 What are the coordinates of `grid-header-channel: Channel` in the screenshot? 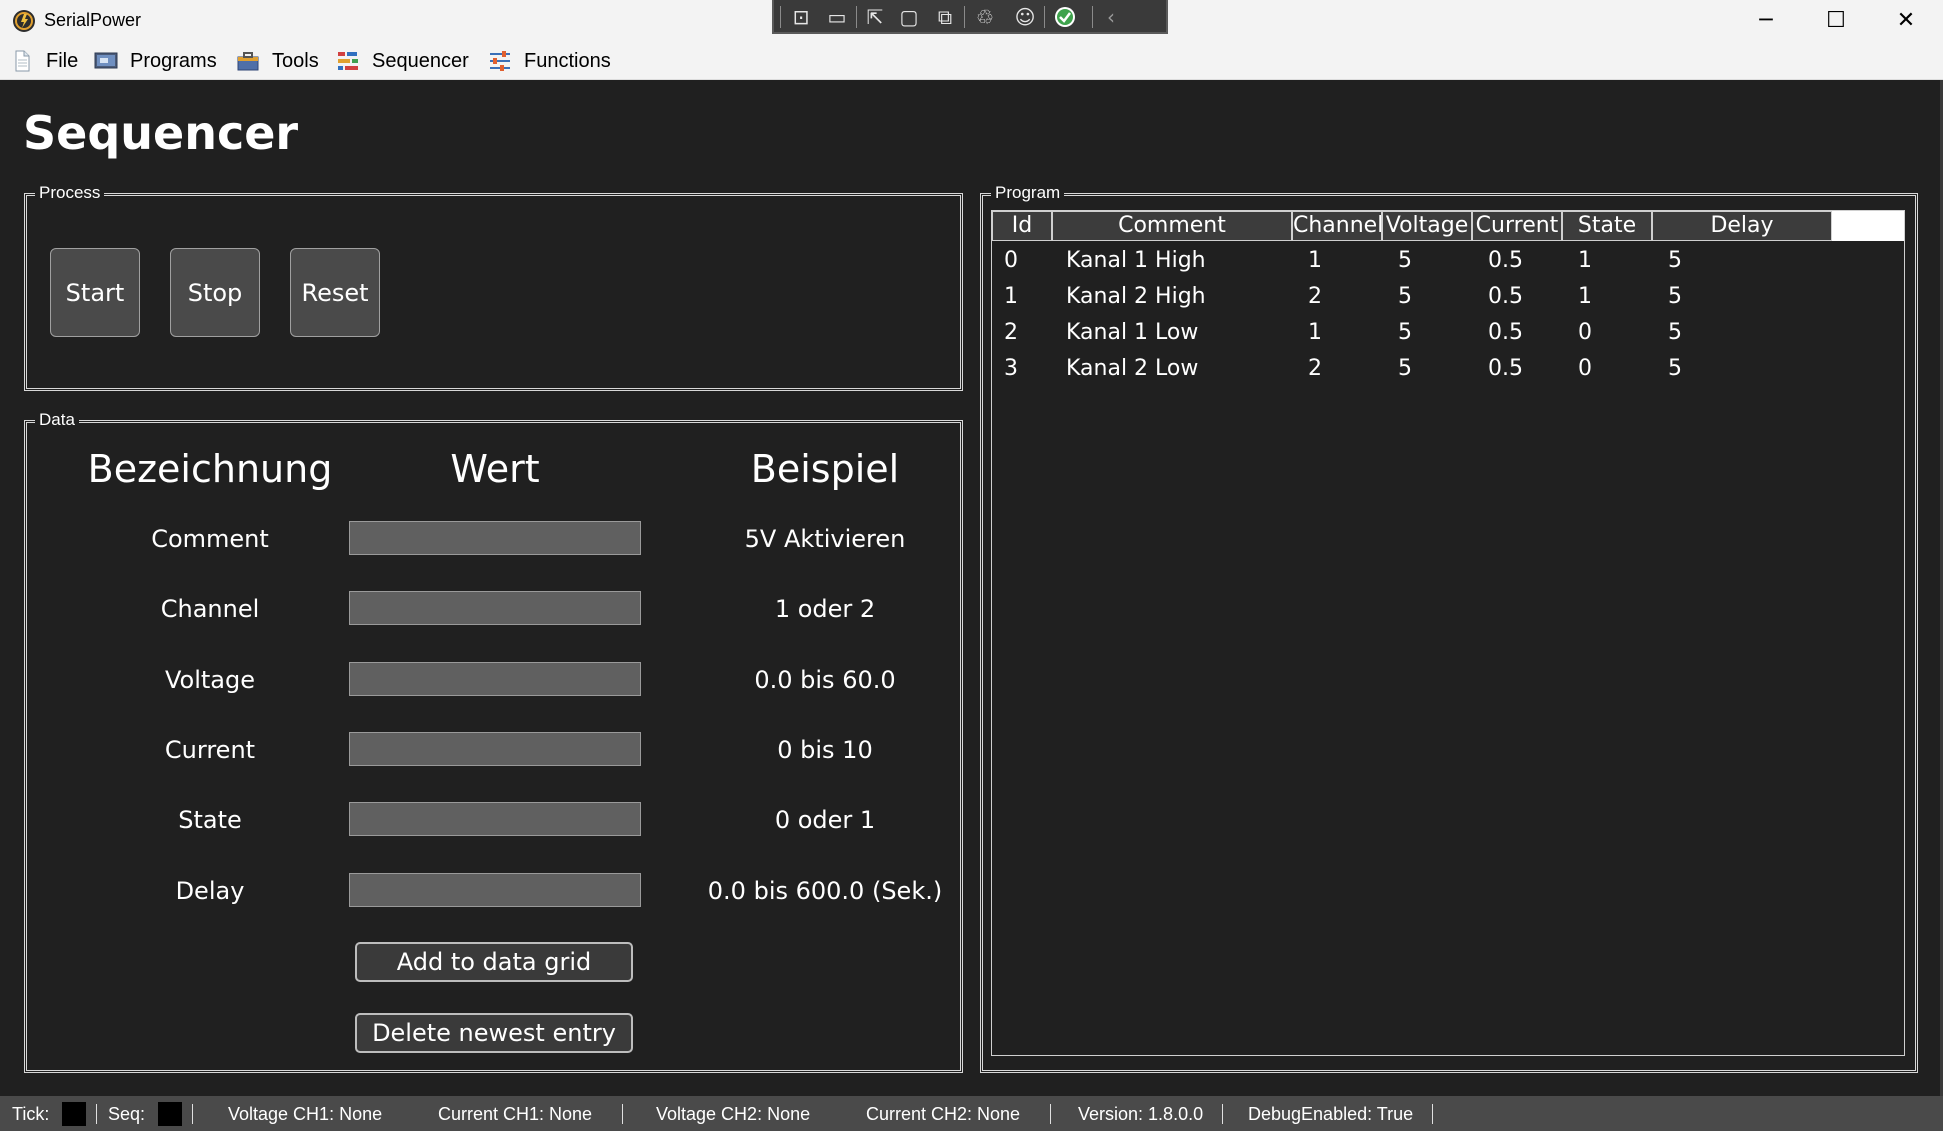 It's located at (1337, 226).